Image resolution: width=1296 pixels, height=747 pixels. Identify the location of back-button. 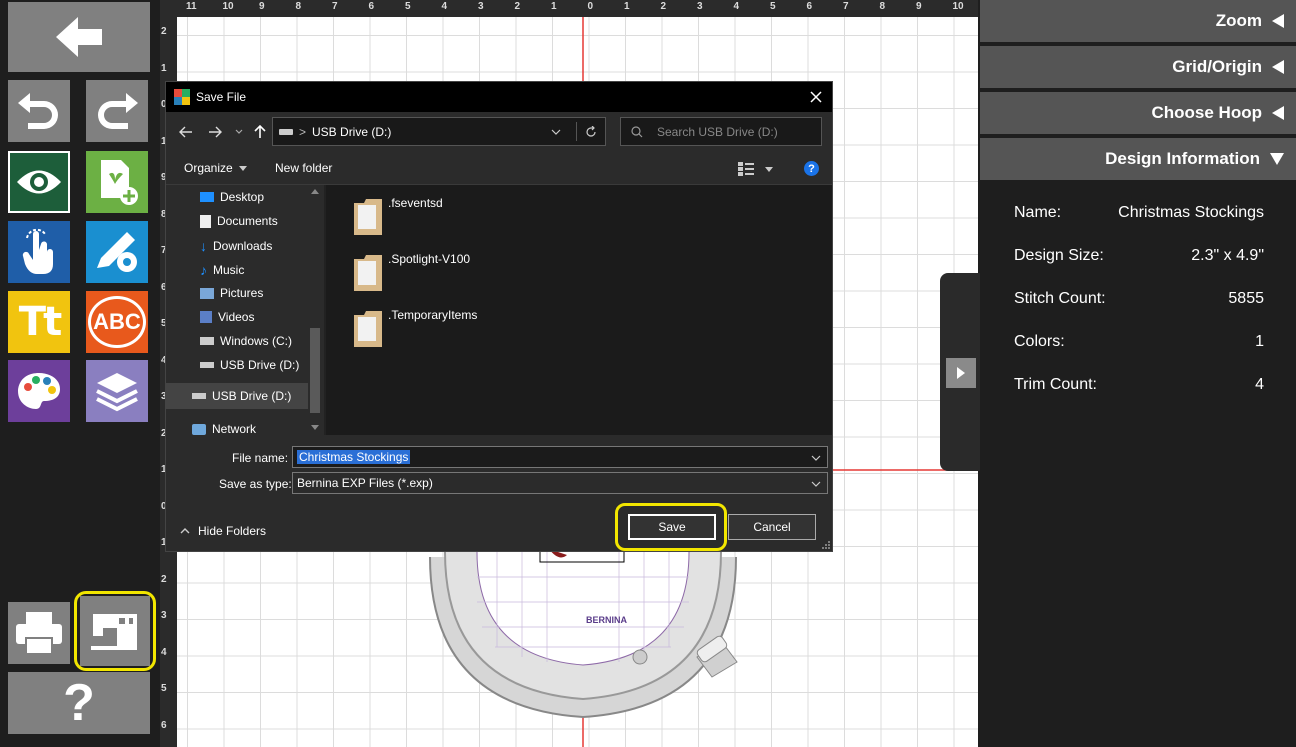
(79, 37).